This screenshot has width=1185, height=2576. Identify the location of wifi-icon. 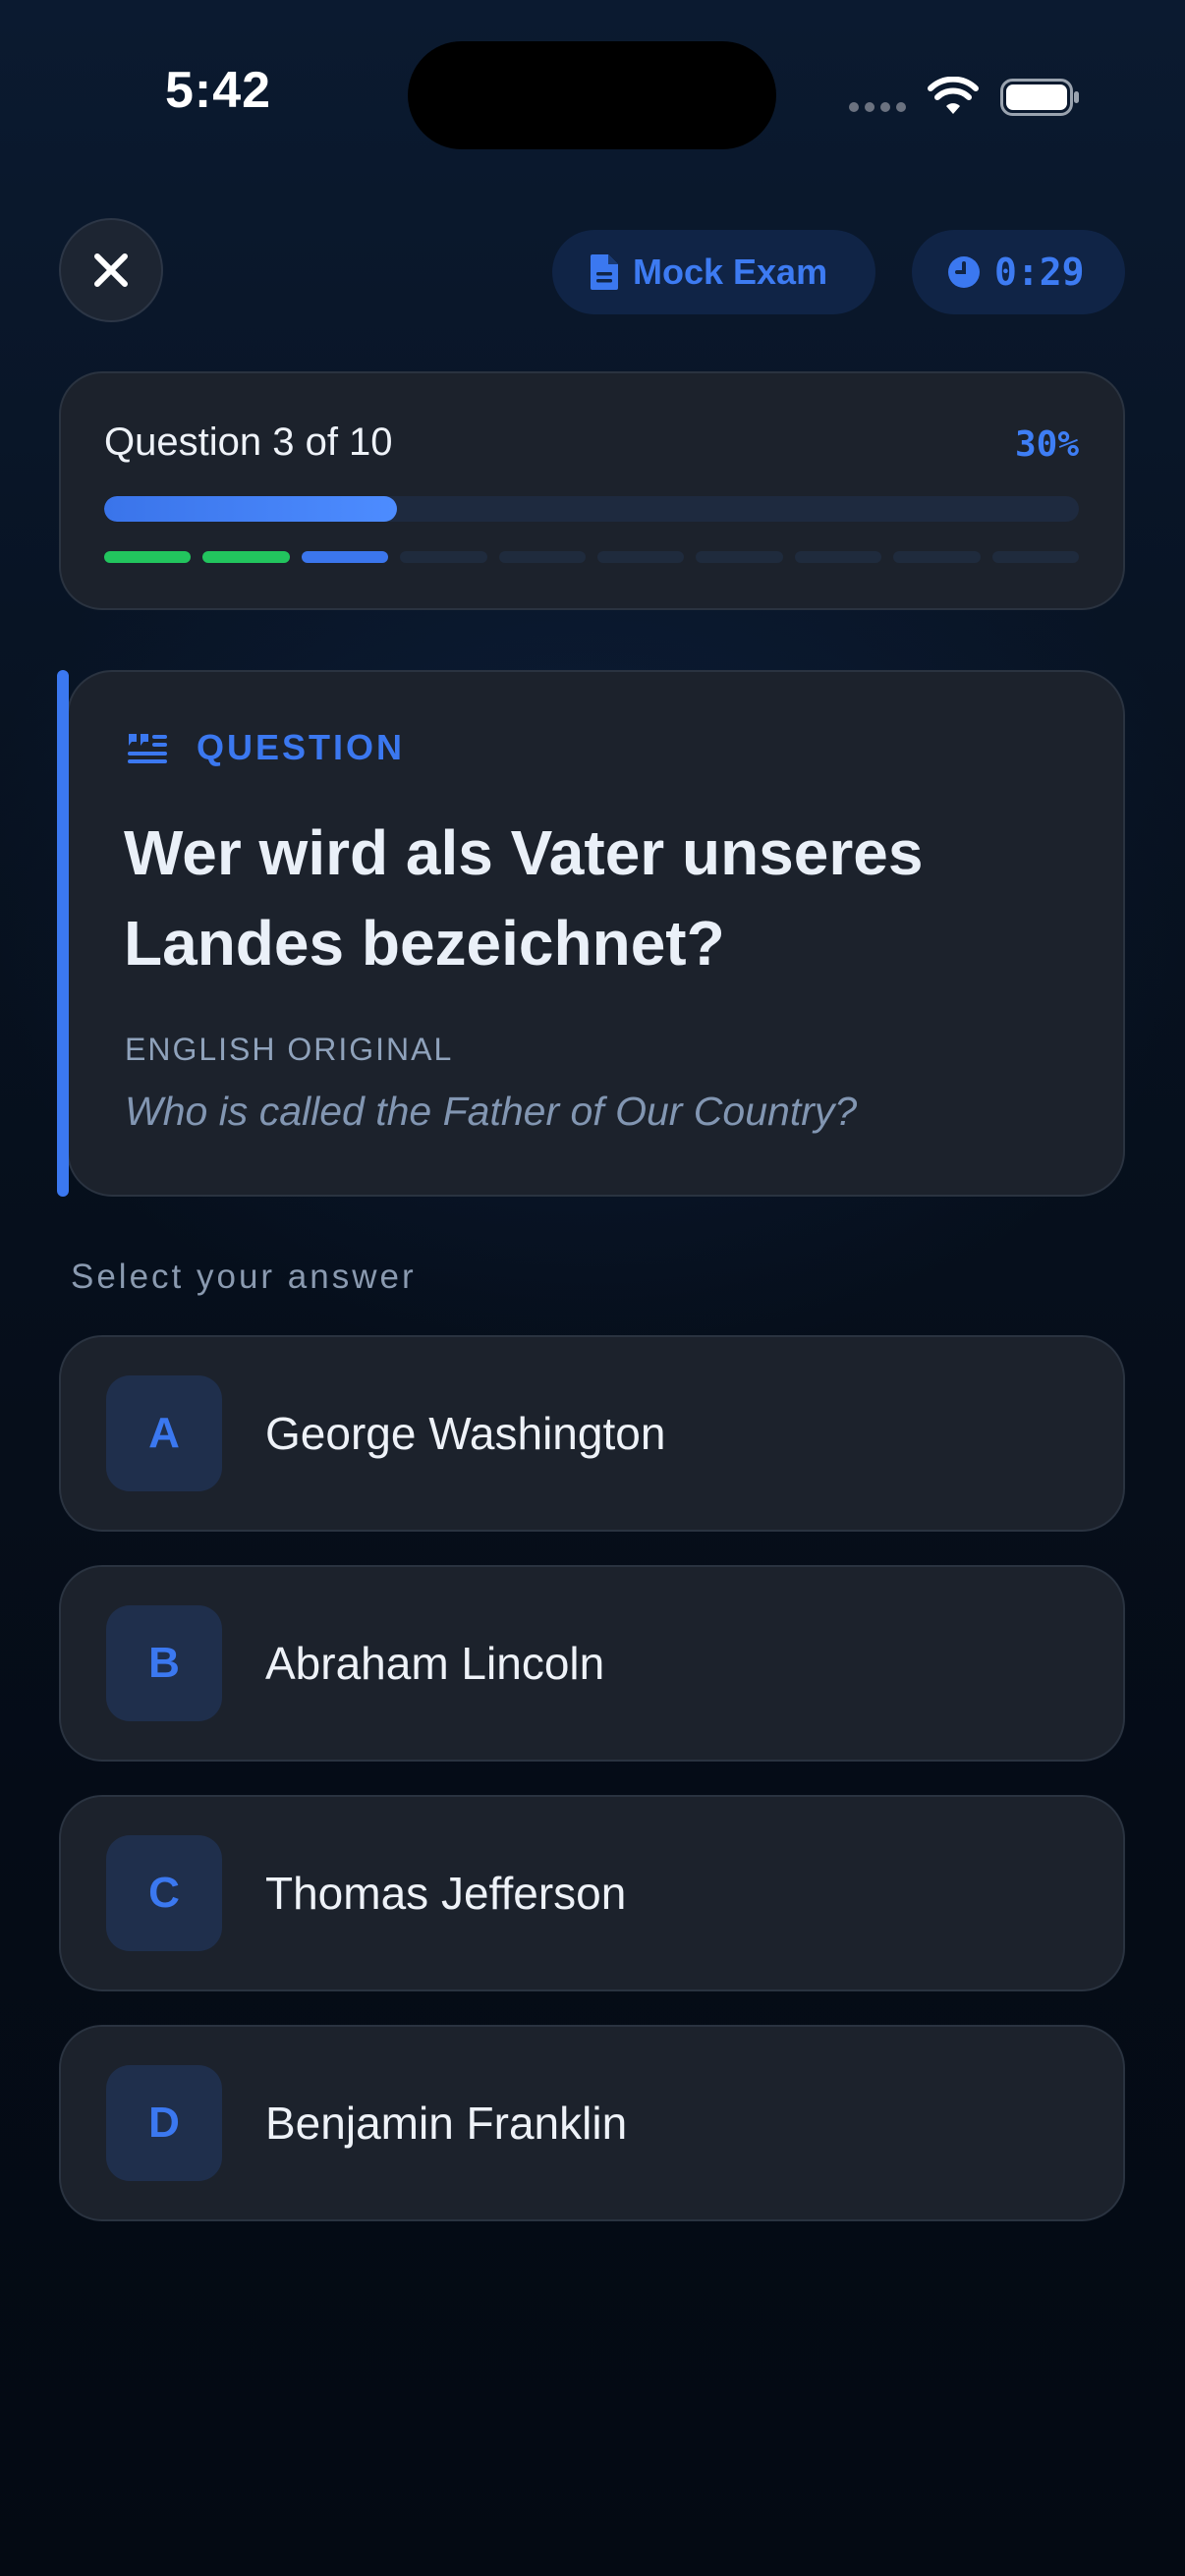
(954, 95).